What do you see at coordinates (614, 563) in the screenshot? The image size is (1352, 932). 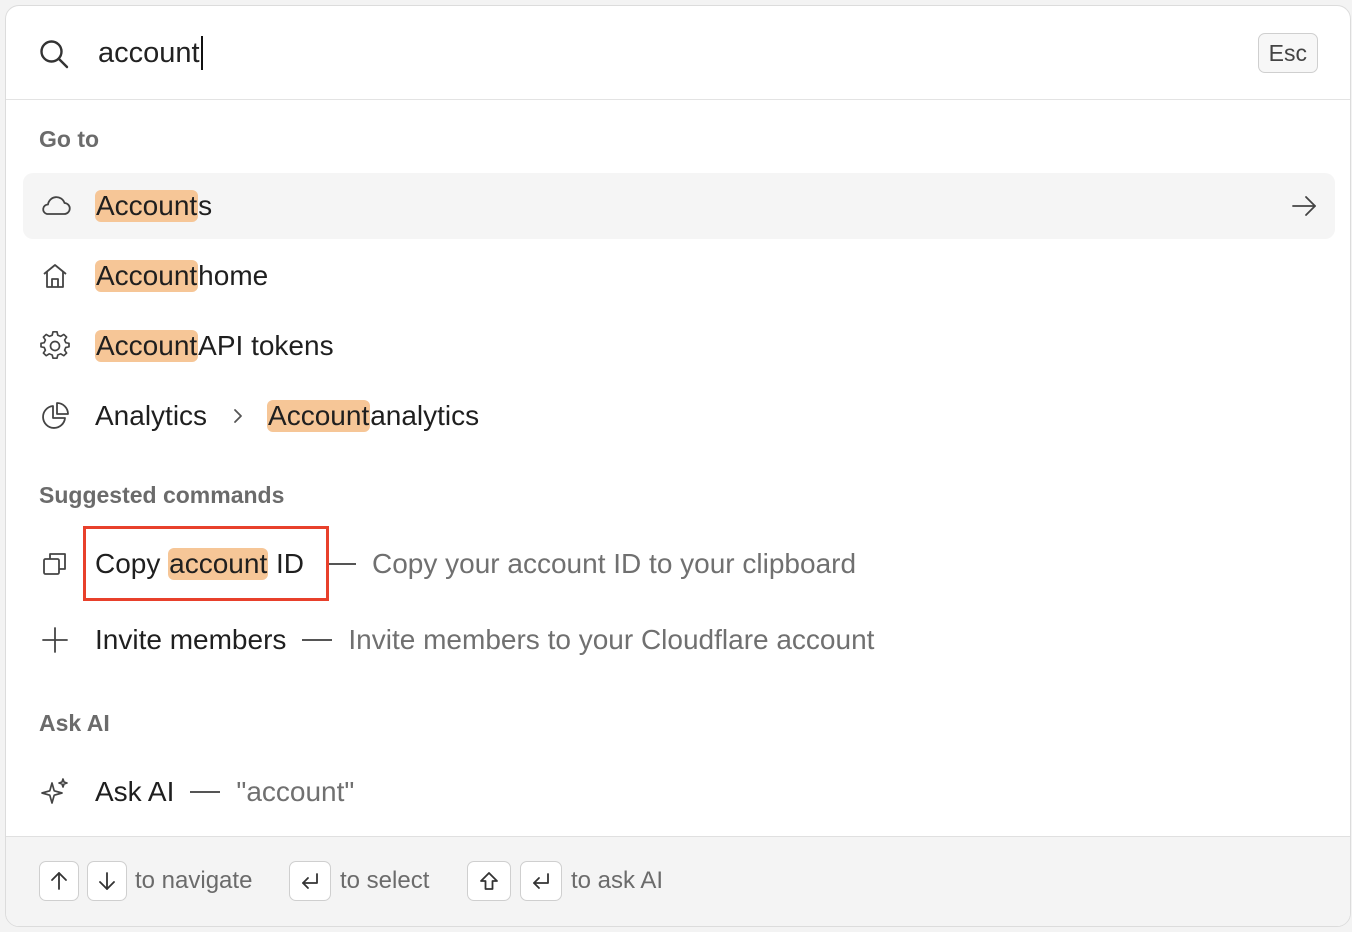 I see `command-description: Copy your account ID to your clipboard` at bounding box center [614, 563].